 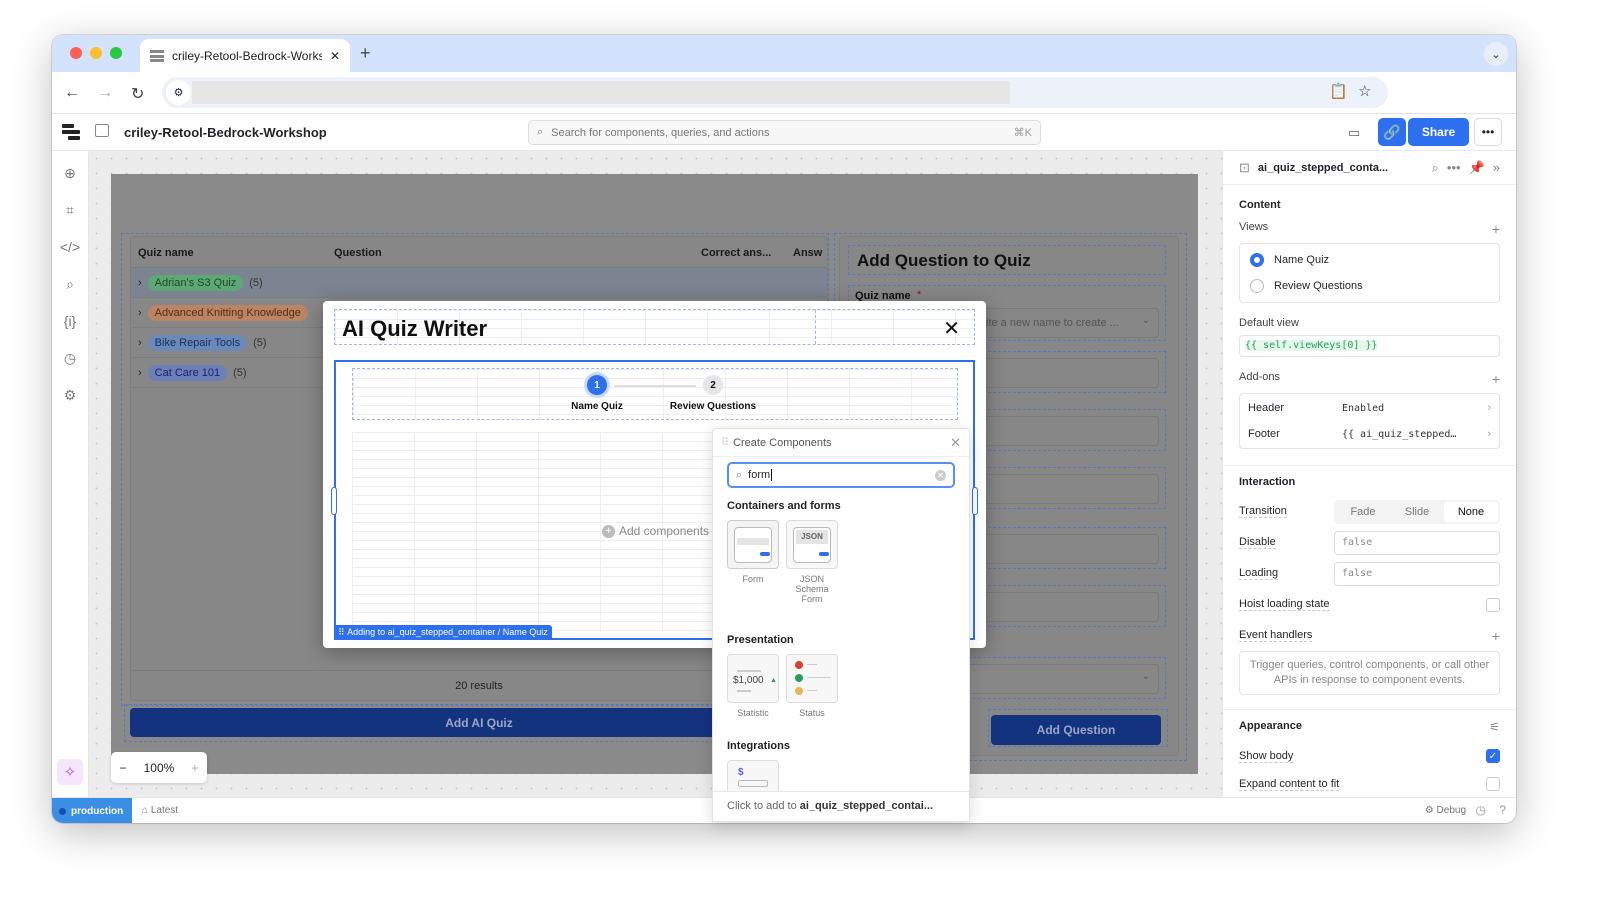 I want to click on column-header: Answ, so click(x=807, y=253).